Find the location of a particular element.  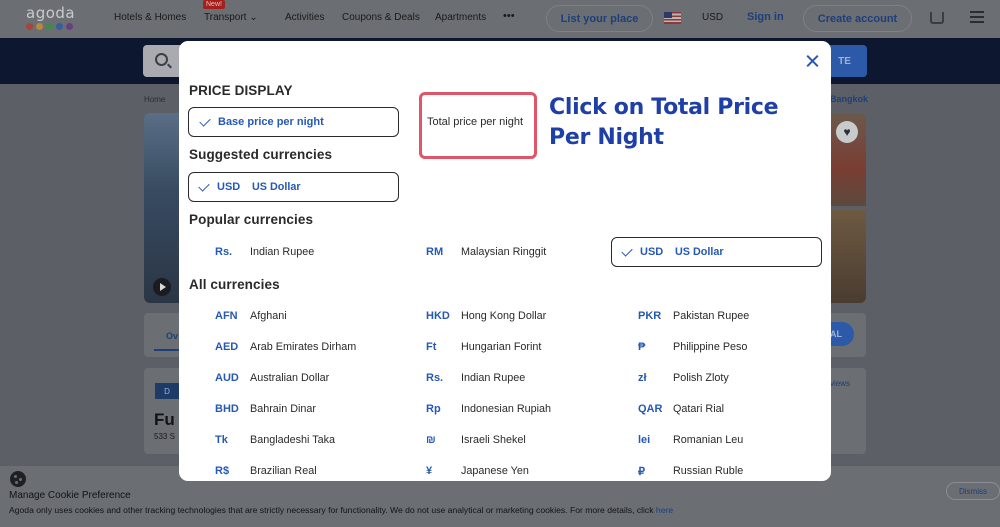

currency-option-rub: ₽ Russian Ruble is located at coordinates (707, 468).